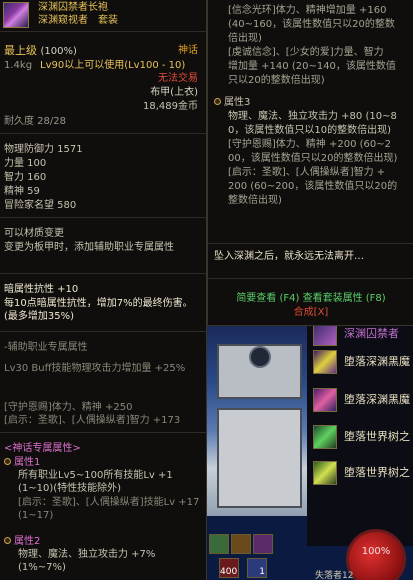  I want to click on item-name: 深渊囚禁者长袍, so click(73, 7).